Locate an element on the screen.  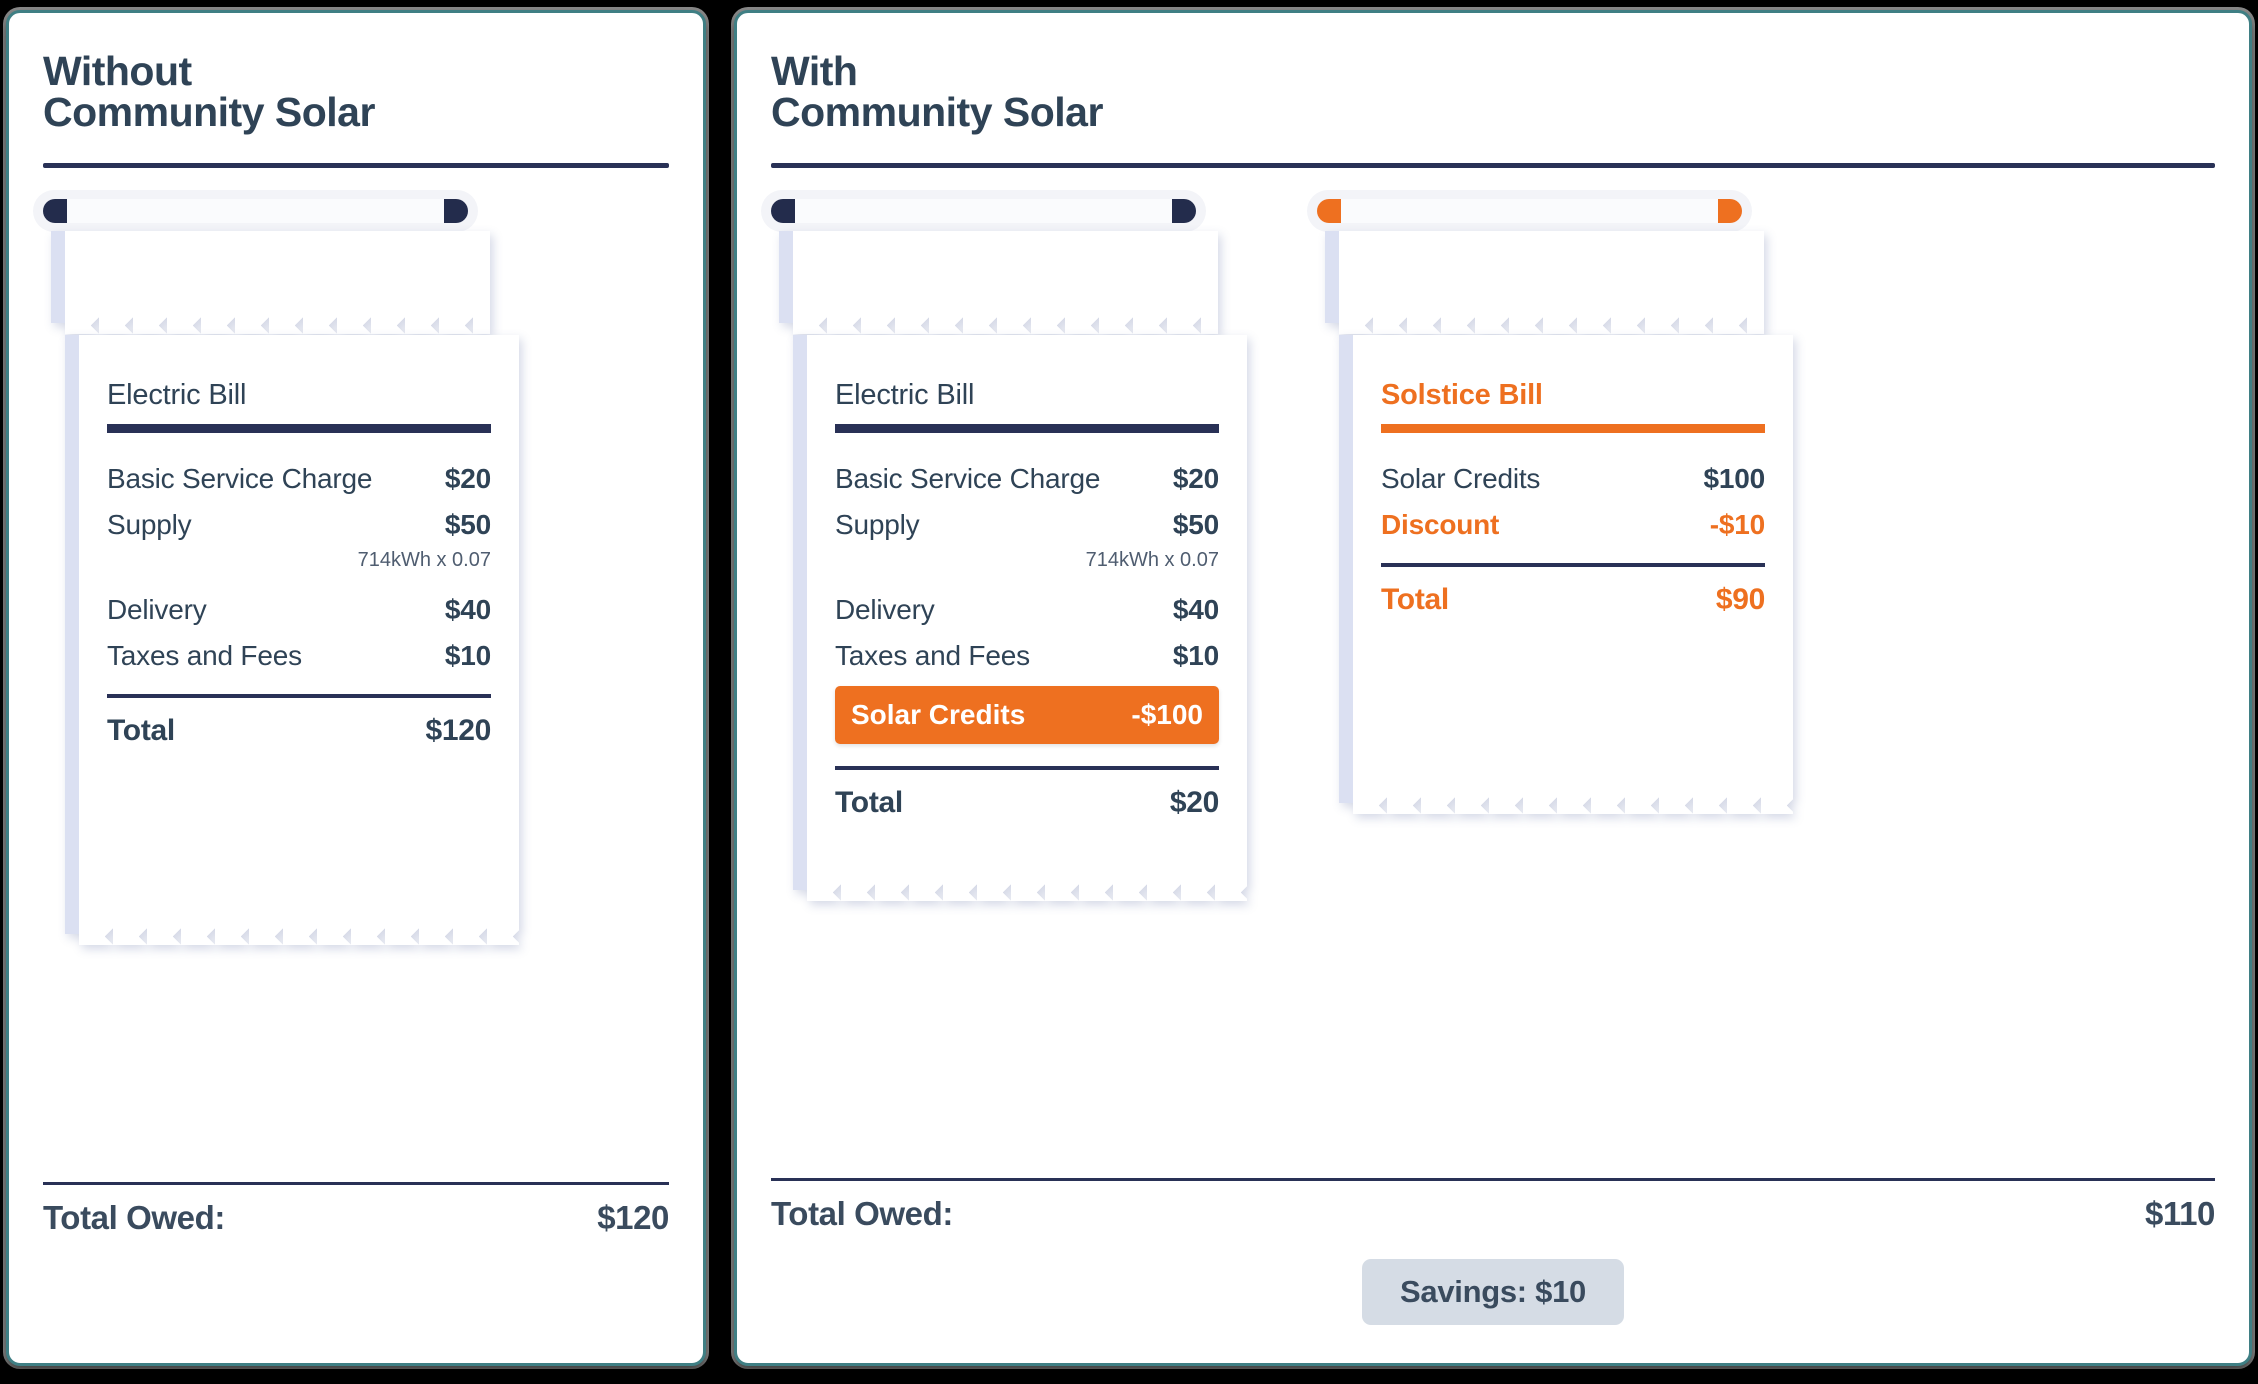
panel-footer-left: Total Owed: $120 is located at coordinates (356, 1267).